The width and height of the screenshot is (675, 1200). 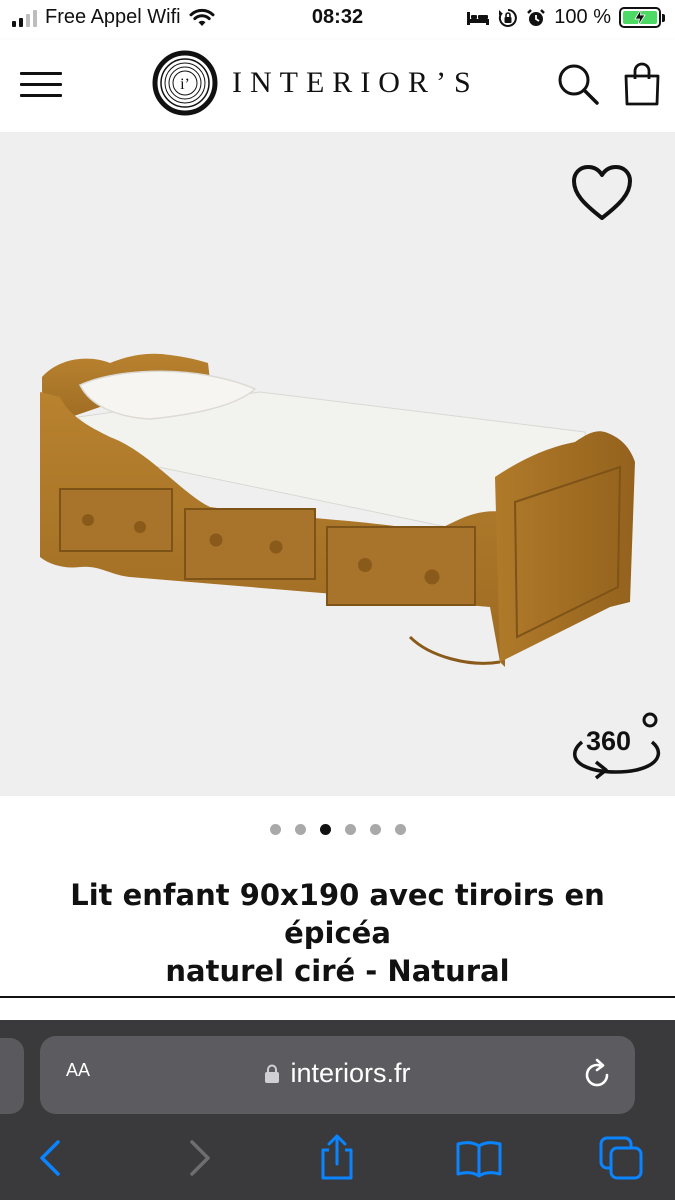 What do you see at coordinates (52, 1158) in the screenshot?
I see `back-icon` at bounding box center [52, 1158].